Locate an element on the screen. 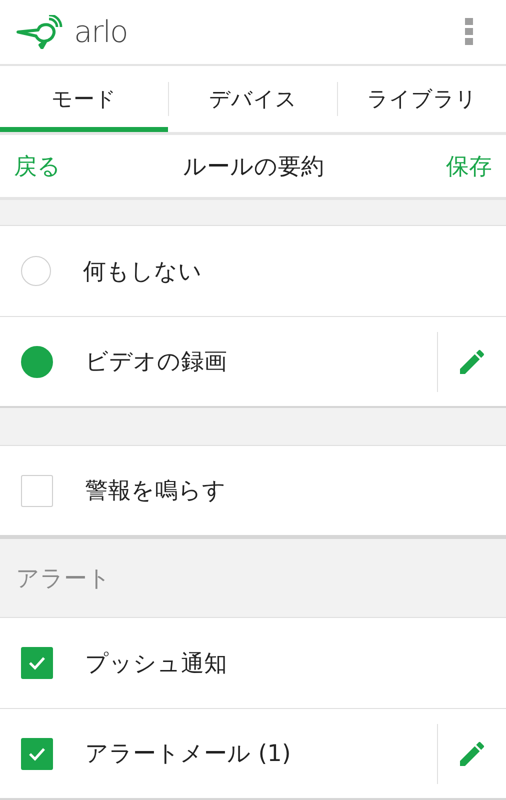 The width and height of the screenshot is (506, 800). page-title: ルールの要約 is located at coordinates (253, 167).